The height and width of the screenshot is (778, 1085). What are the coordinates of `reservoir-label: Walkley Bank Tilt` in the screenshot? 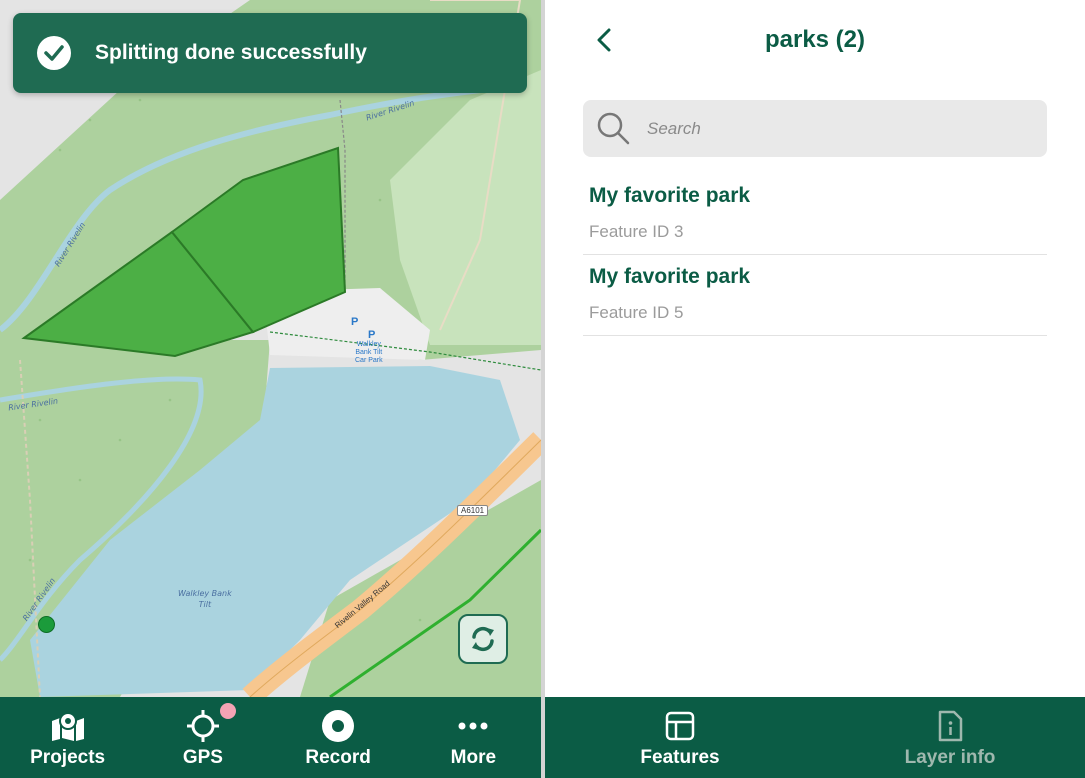 It's located at (205, 599).